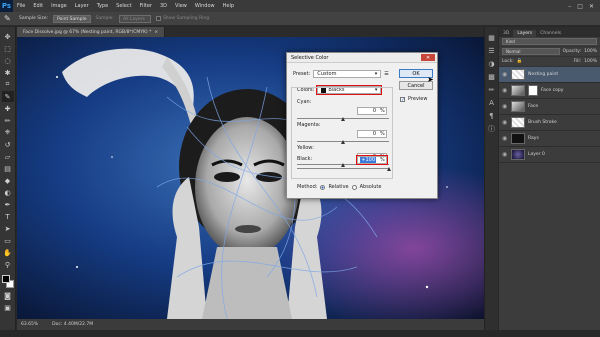 The image size is (600, 337). What do you see at coordinates (8, 72) in the screenshot?
I see `quick-select-tool-icon: ✱` at bounding box center [8, 72].